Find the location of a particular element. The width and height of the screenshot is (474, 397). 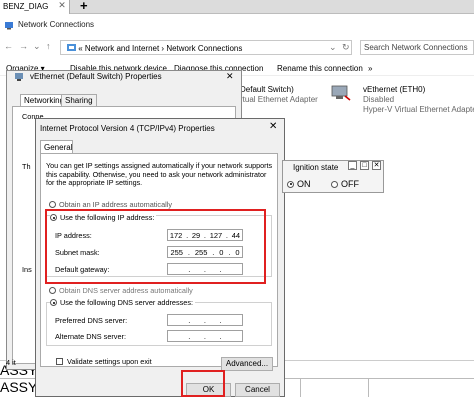

radio-label: Obtain an IP address automatically is located at coordinates (116, 204).